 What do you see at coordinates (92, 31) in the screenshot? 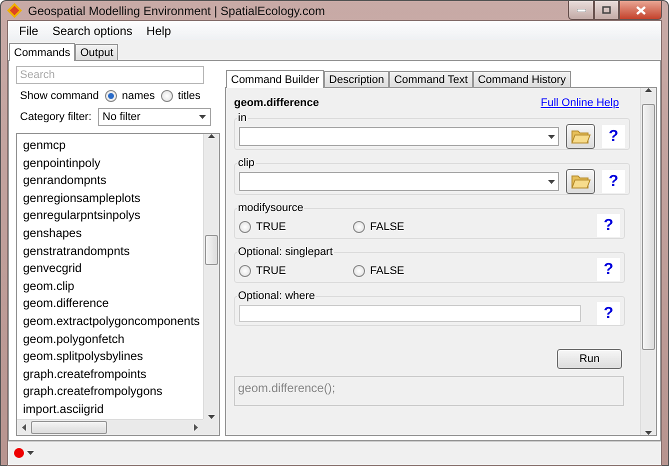
I see `menu-item: Search options` at bounding box center [92, 31].